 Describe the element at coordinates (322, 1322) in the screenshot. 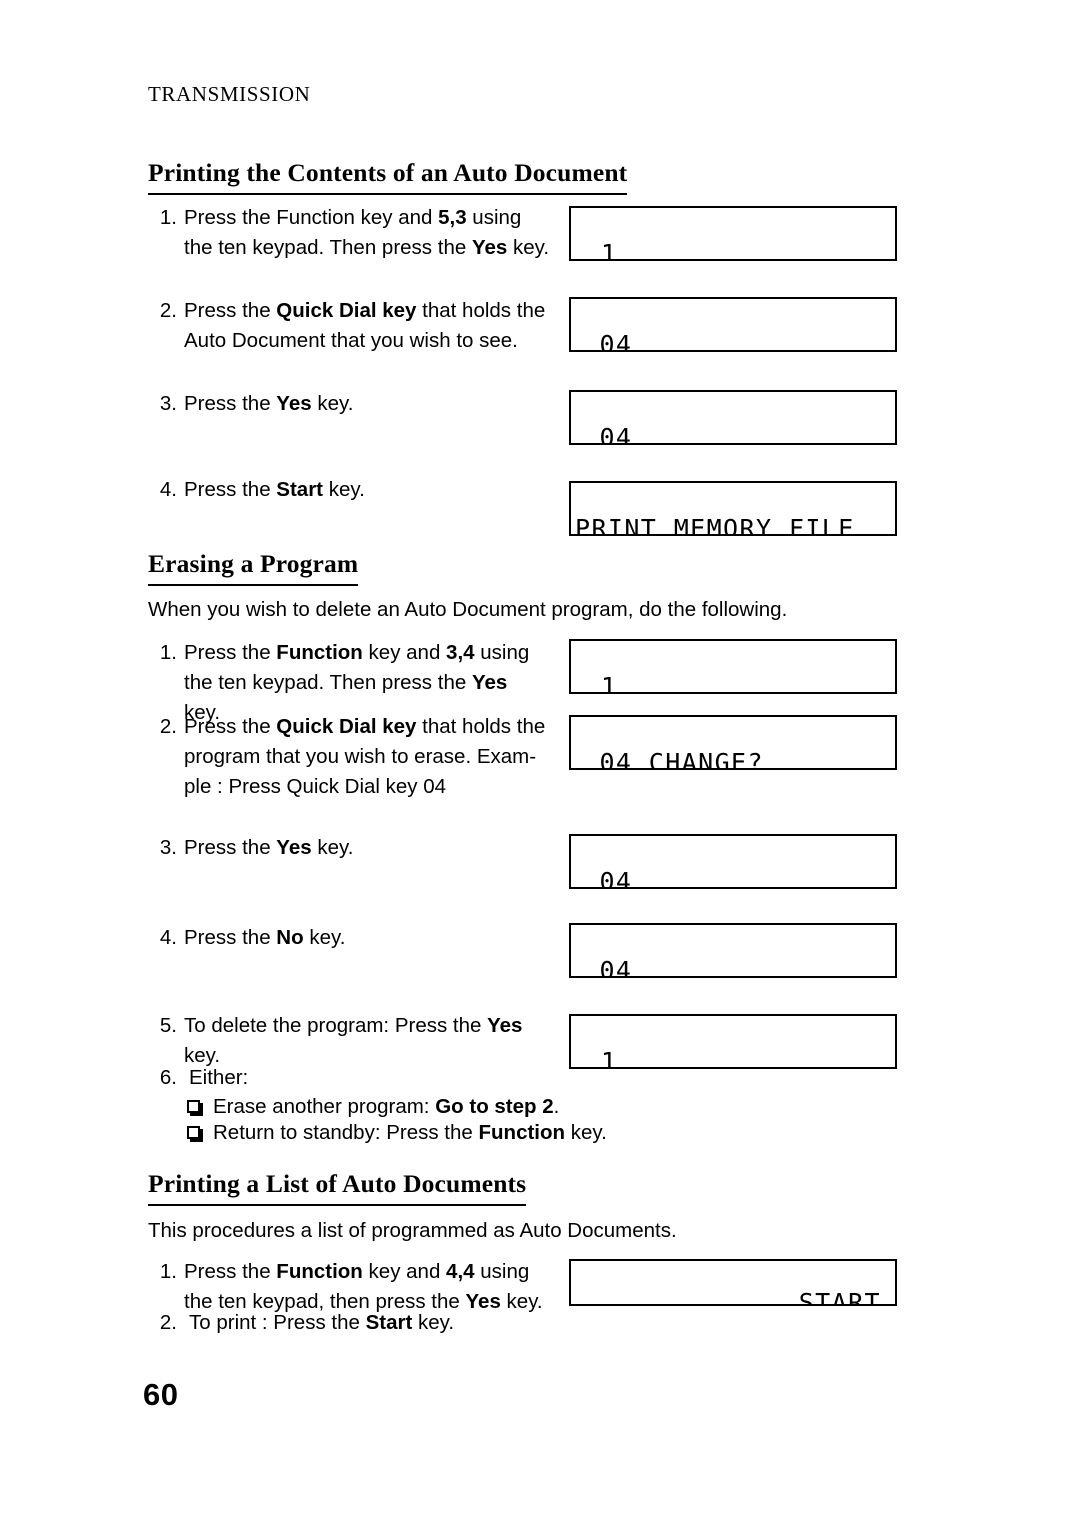

I see `step-text: To print : Press the Start key.` at that location.